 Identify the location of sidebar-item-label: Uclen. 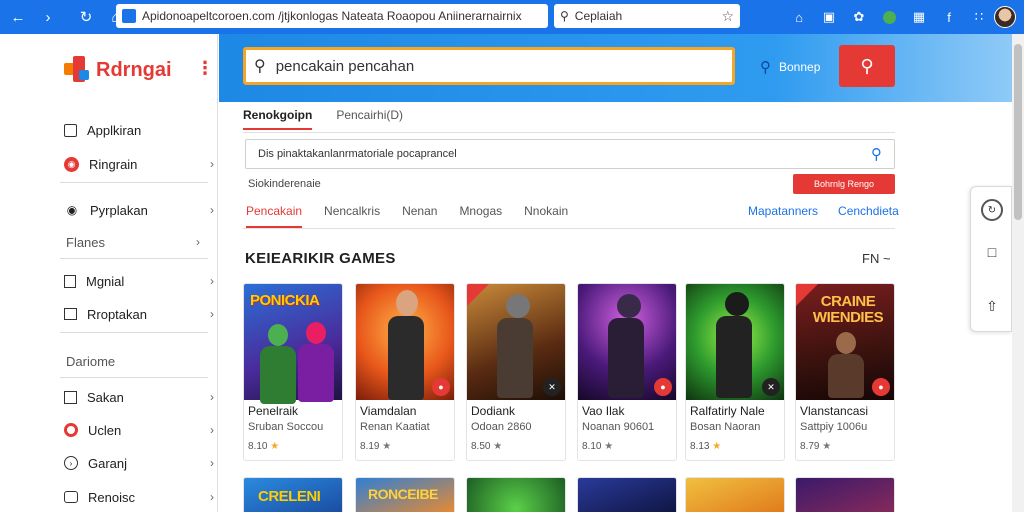
(105, 430).